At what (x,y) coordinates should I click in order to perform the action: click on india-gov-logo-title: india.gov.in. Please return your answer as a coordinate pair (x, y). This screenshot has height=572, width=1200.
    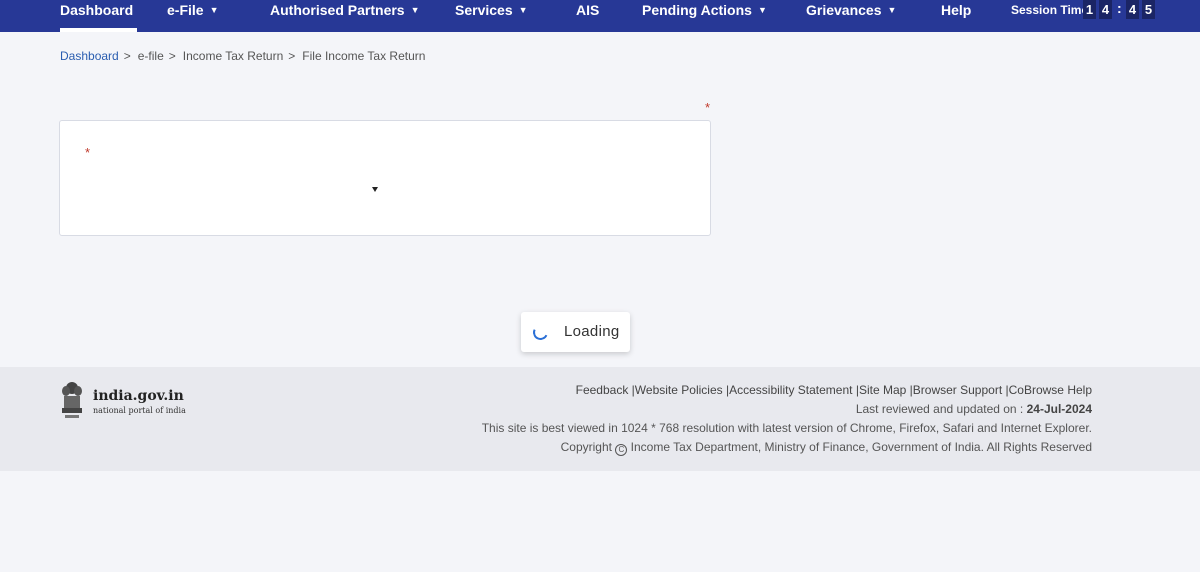
    Looking at the image, I should click on (138, 396).